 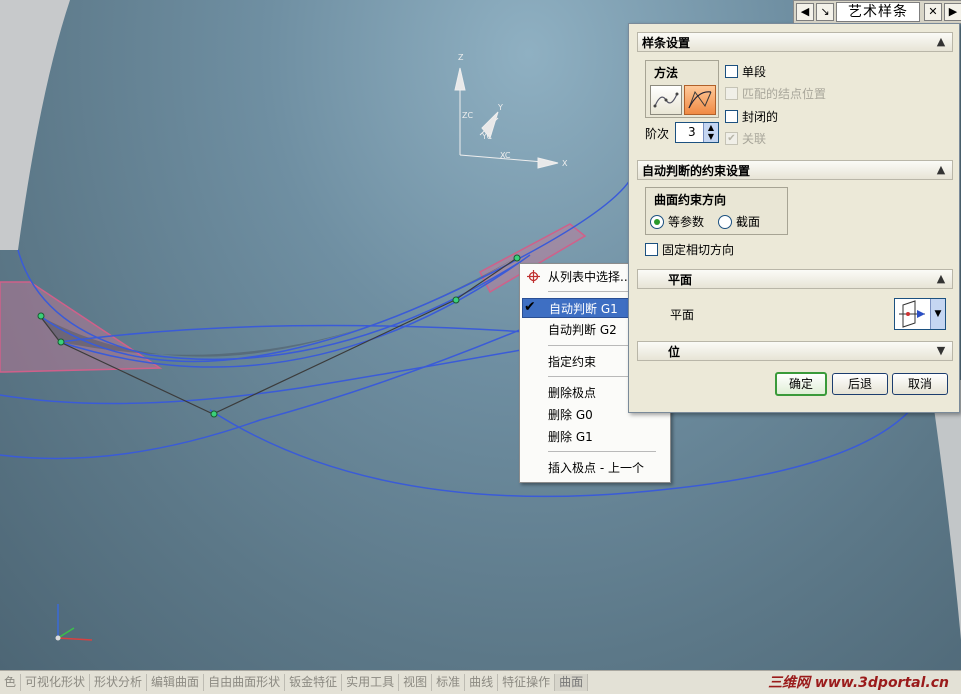 I want to click on associative-checkbox: ✔ 关联, so click(x=745, y=138).